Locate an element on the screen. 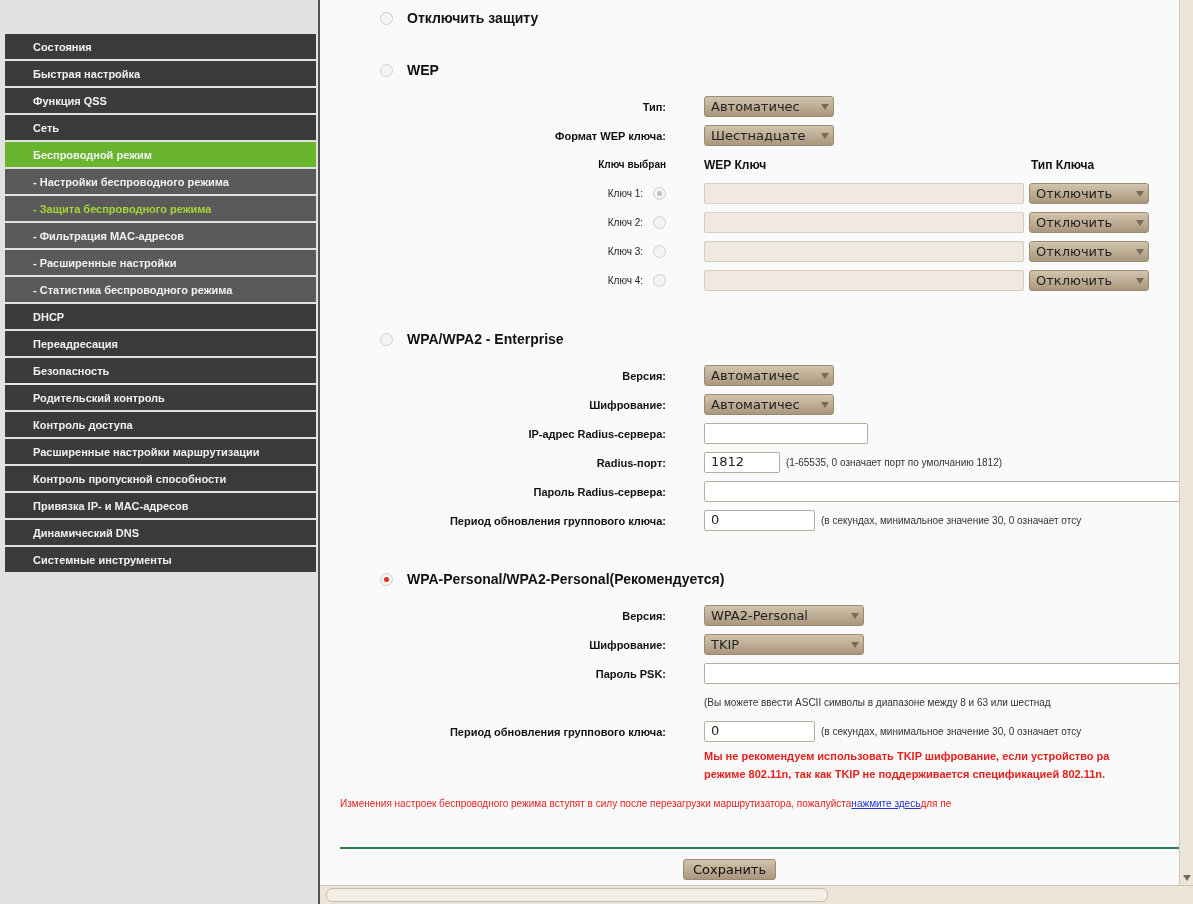 This screenshot has height=904, width=1193. input-field: 1812 is located at coordinates (742, 462).